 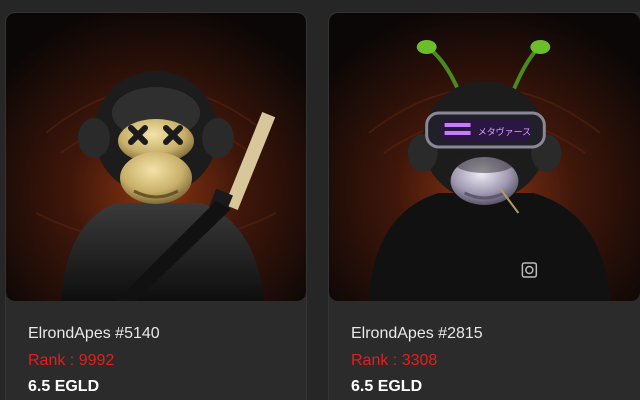 I want to click on nft-rank: Rank : 9992, so click(x=71, y=360).